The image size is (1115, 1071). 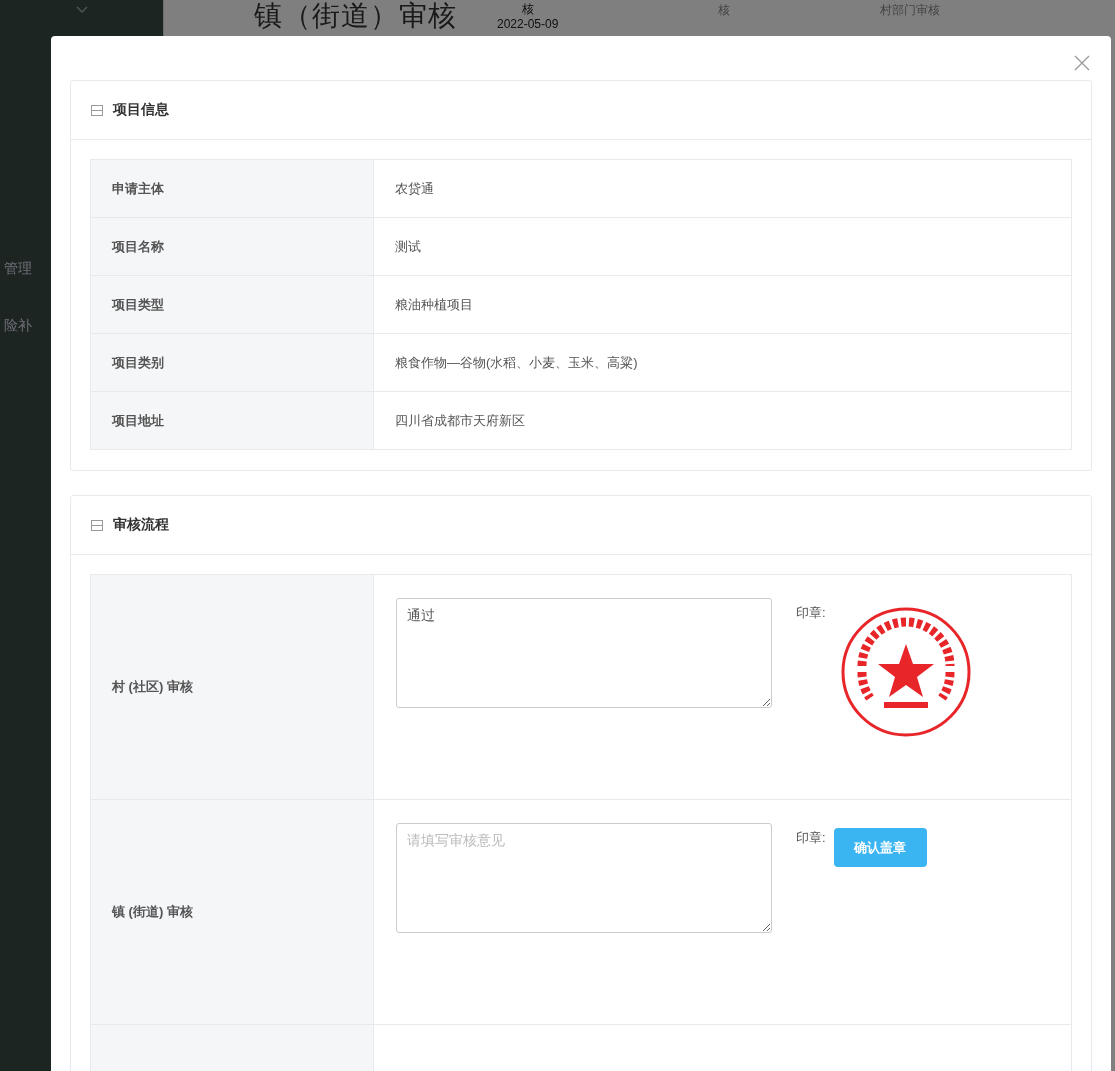 I want to click on field-value: 农贷通, so click(x=414, y=188).